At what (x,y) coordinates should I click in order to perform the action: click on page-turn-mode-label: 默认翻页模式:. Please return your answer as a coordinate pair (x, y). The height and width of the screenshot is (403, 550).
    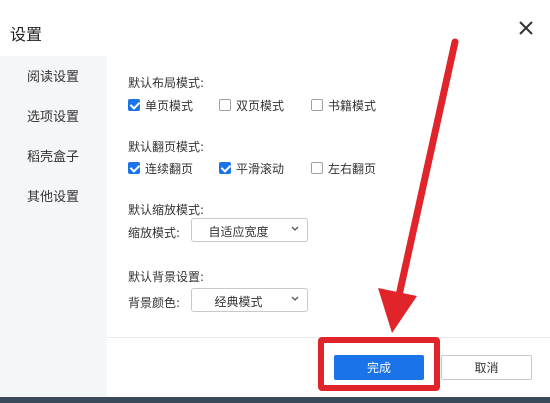
    Looking at the image, I should click on (166, 147).